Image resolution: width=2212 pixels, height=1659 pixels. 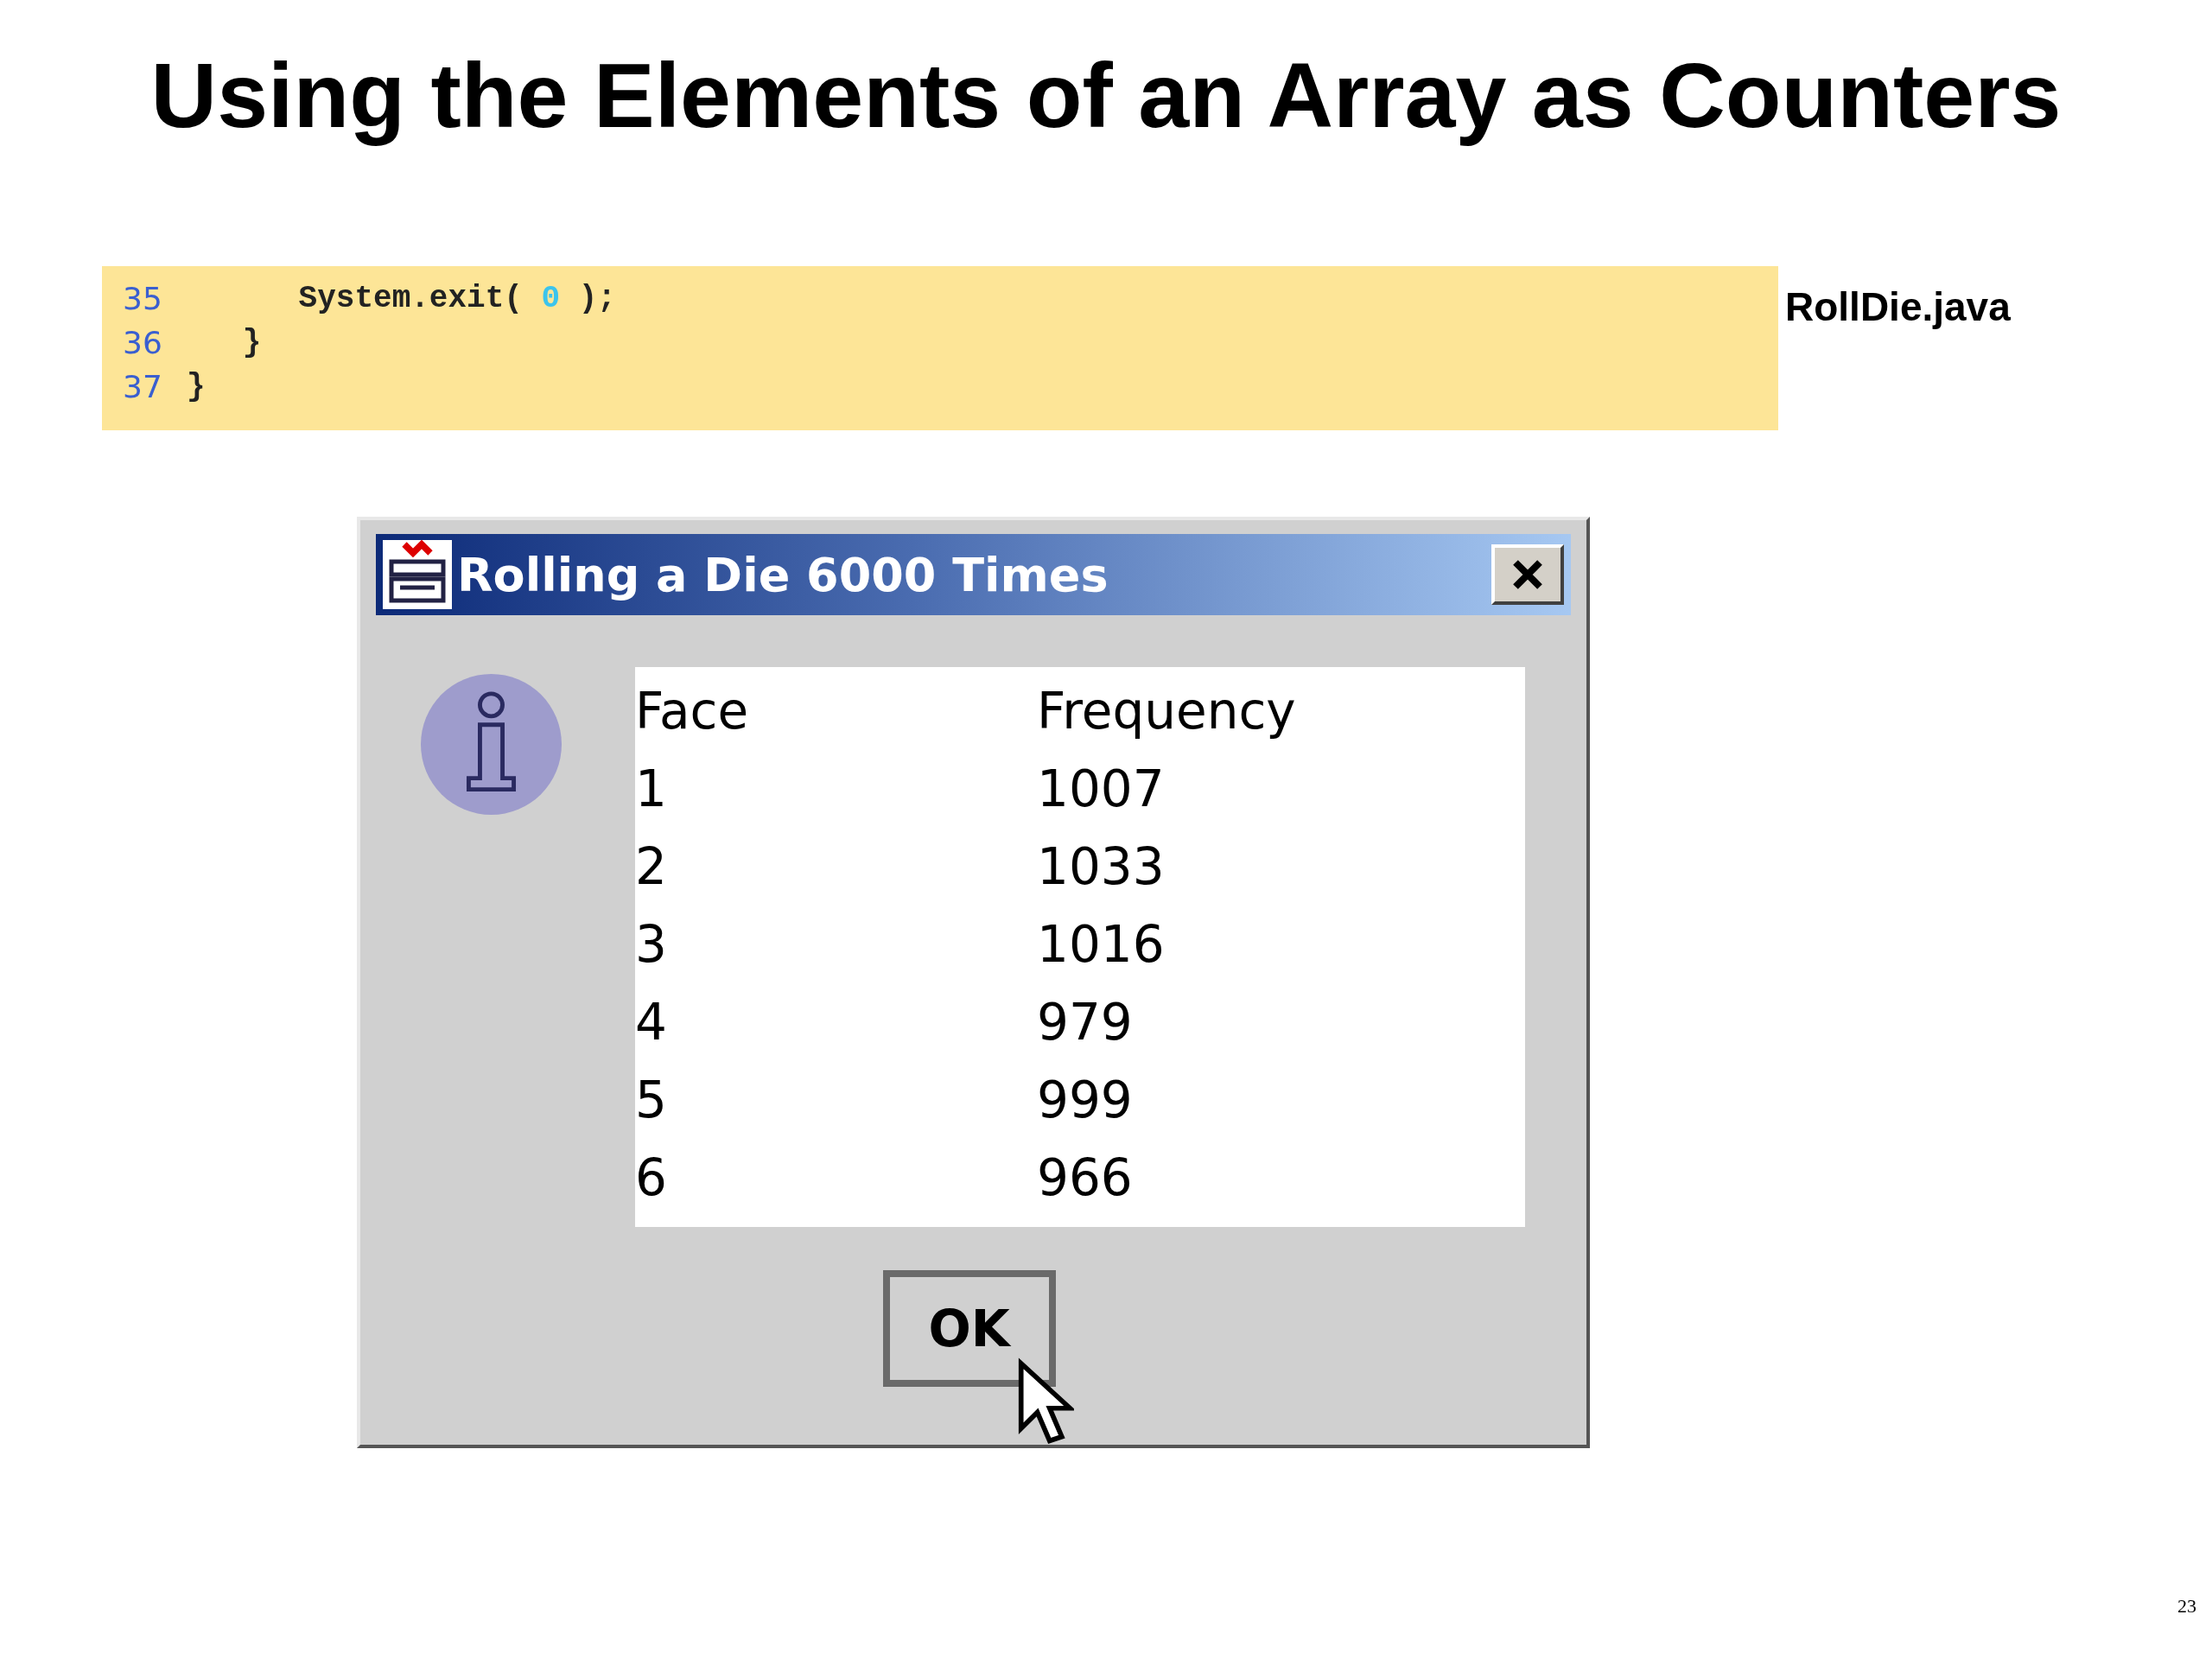 I want to click on ok-button: OK, so click(x=969, y=1328).